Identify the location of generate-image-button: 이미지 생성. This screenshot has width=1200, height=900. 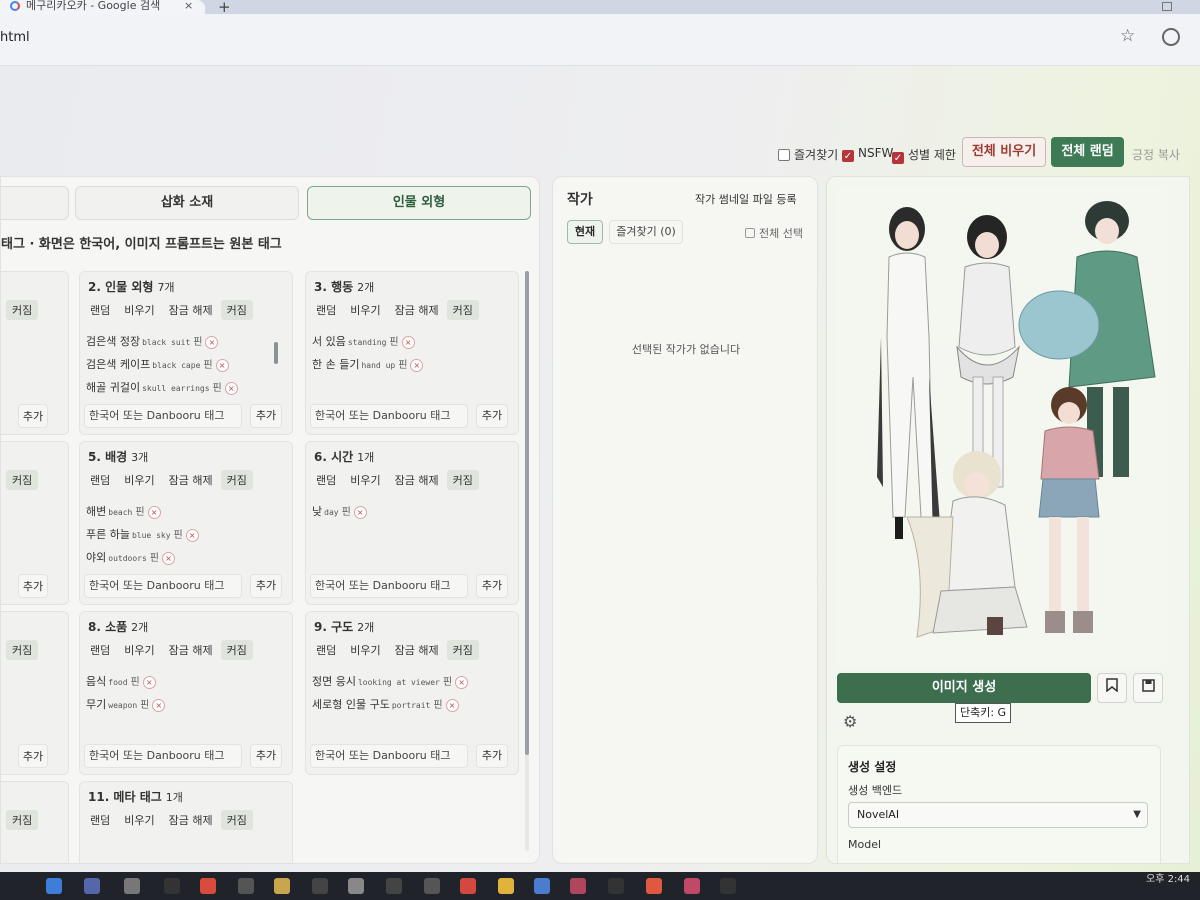
(964, 688).